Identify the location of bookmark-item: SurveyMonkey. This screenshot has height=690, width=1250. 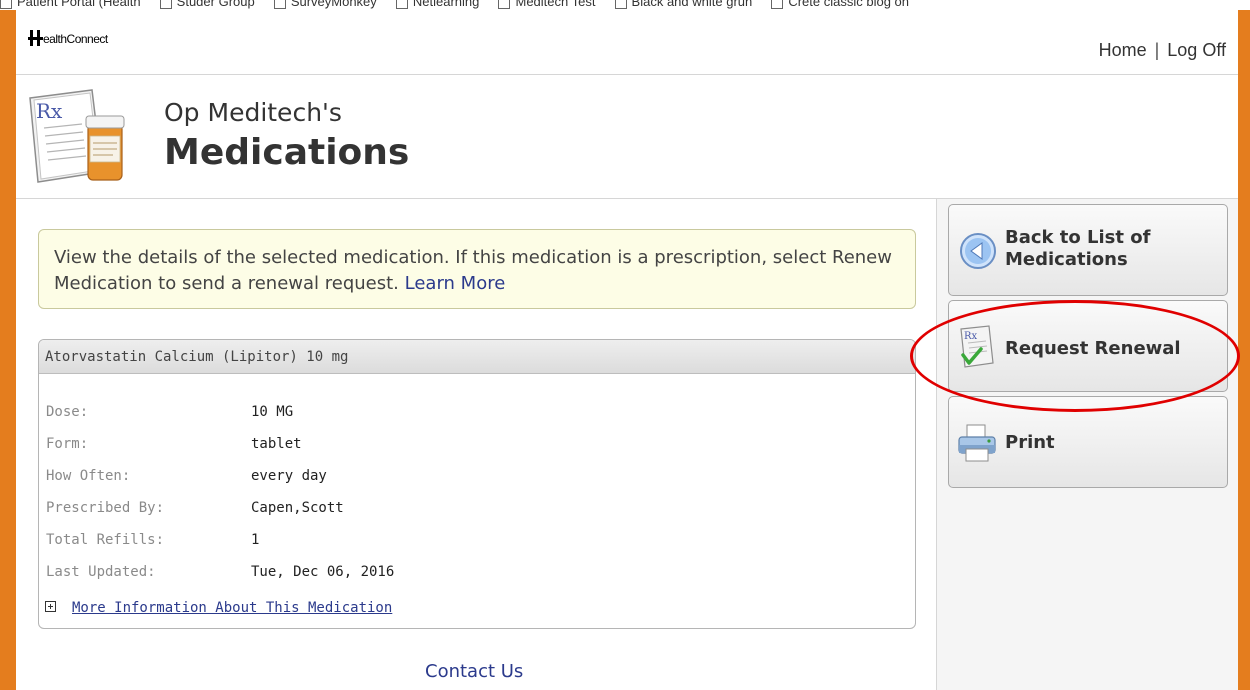
(325, 4).